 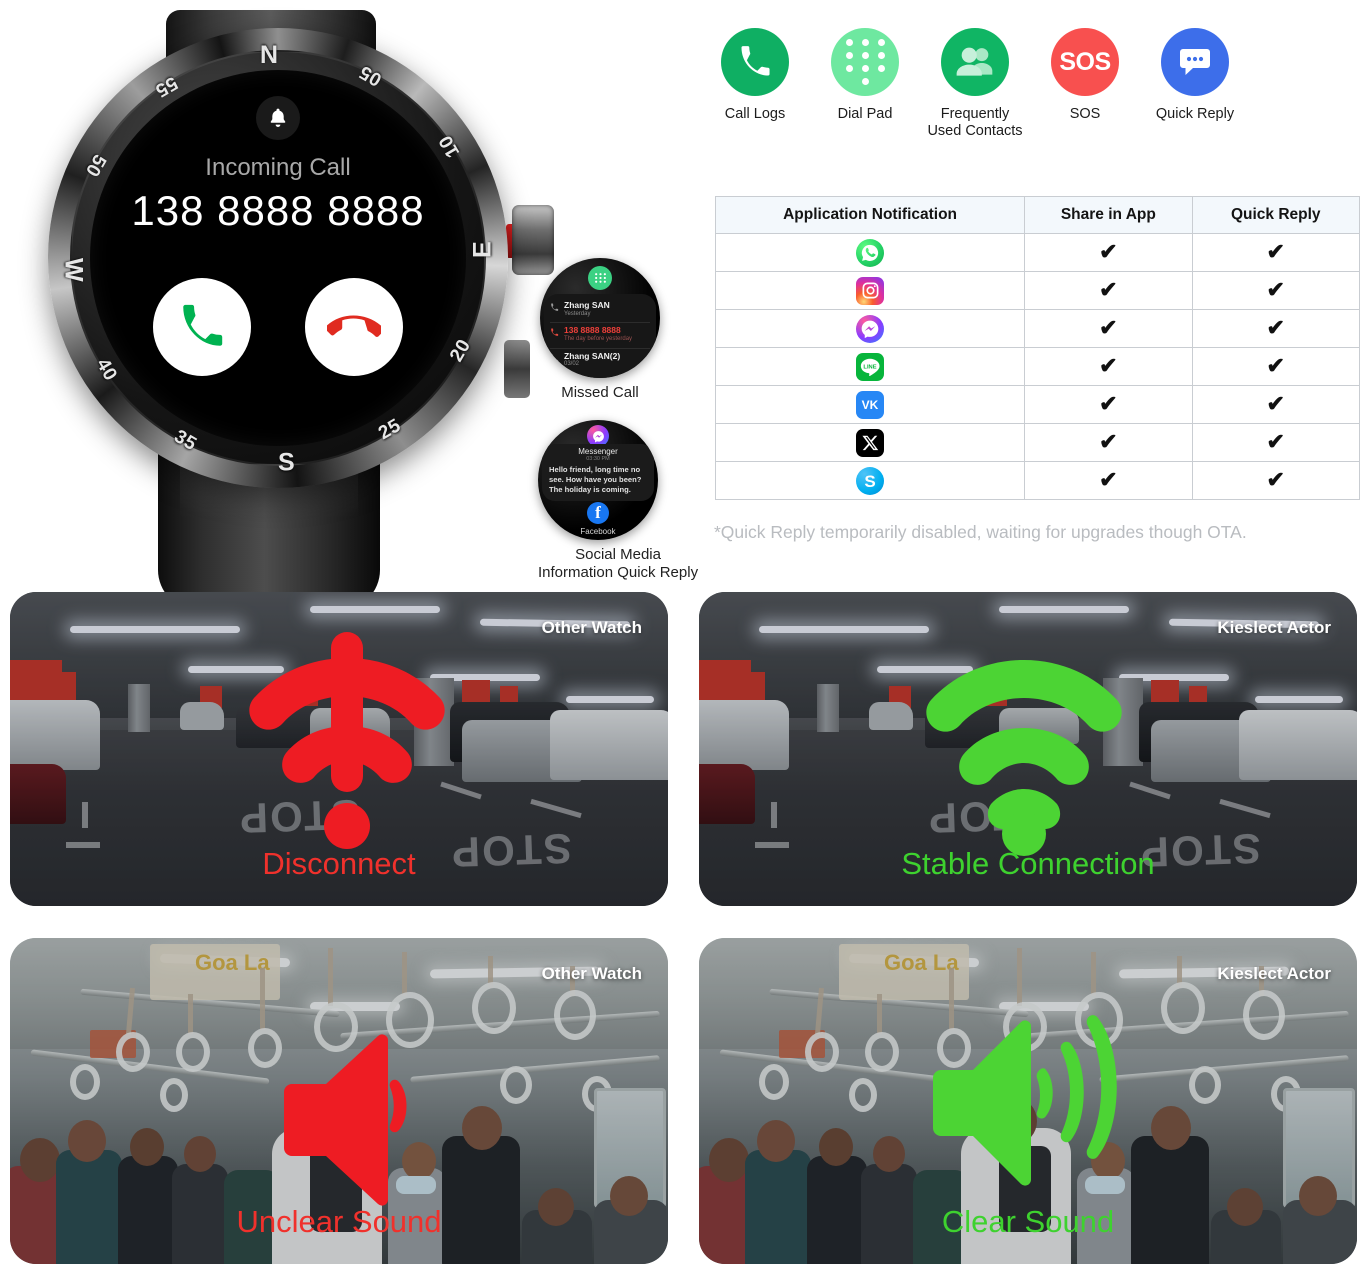 I want to click on social-quick-reply-caption: Social Media Information Quick Reply, so click(x=618, y=563).